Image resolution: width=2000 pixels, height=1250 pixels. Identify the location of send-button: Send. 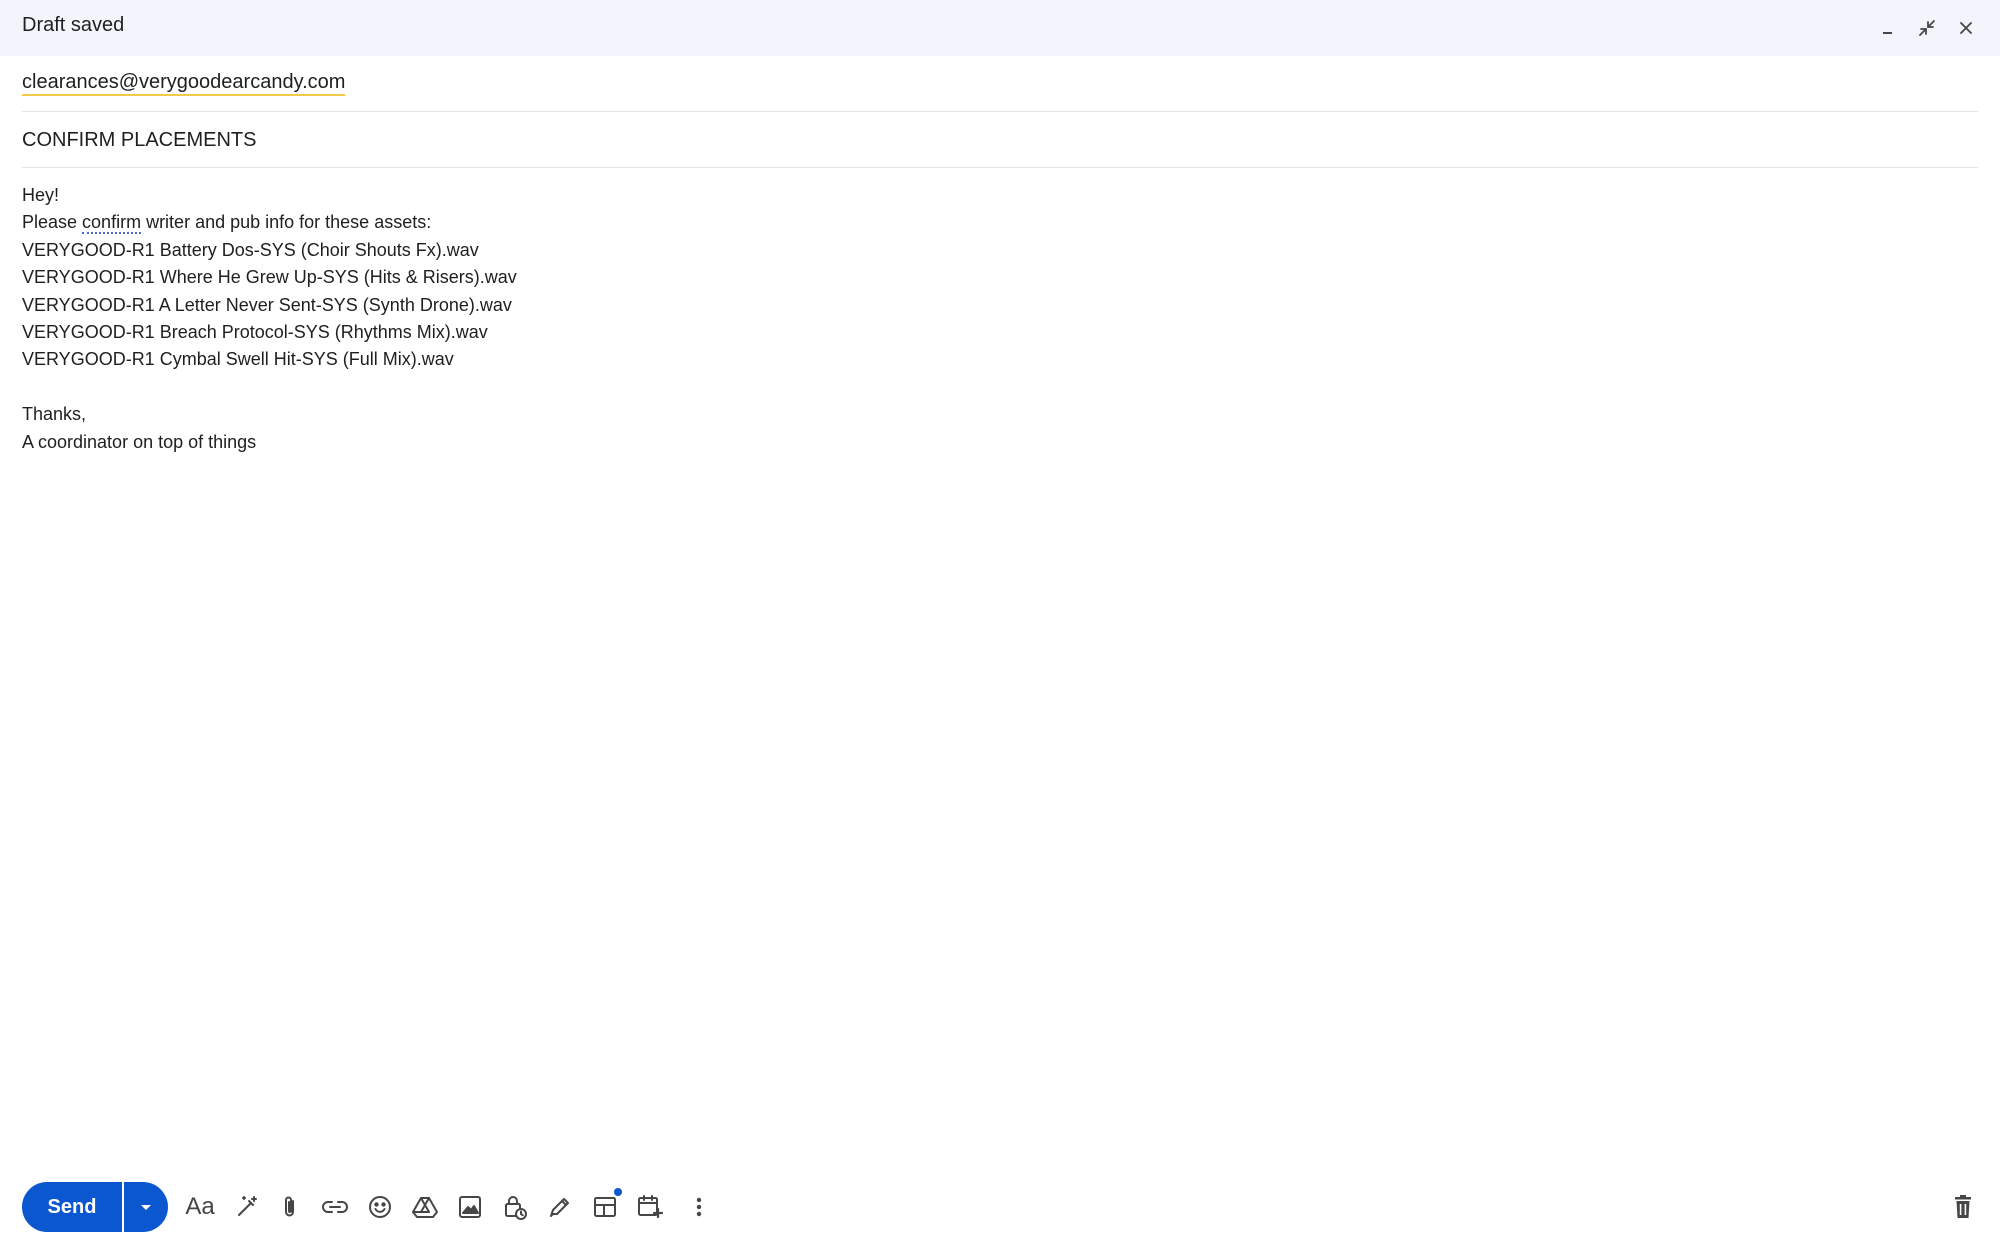
(72, 1207).